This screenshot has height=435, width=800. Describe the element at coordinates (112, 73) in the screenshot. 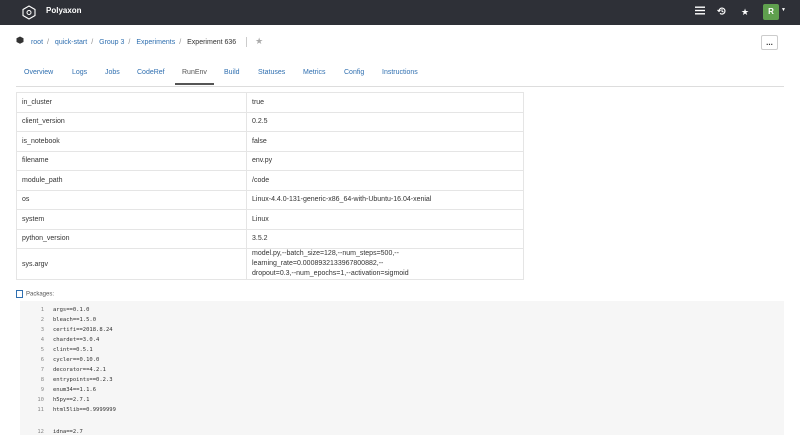

I see `tab-jobs: Jobs` at that location.